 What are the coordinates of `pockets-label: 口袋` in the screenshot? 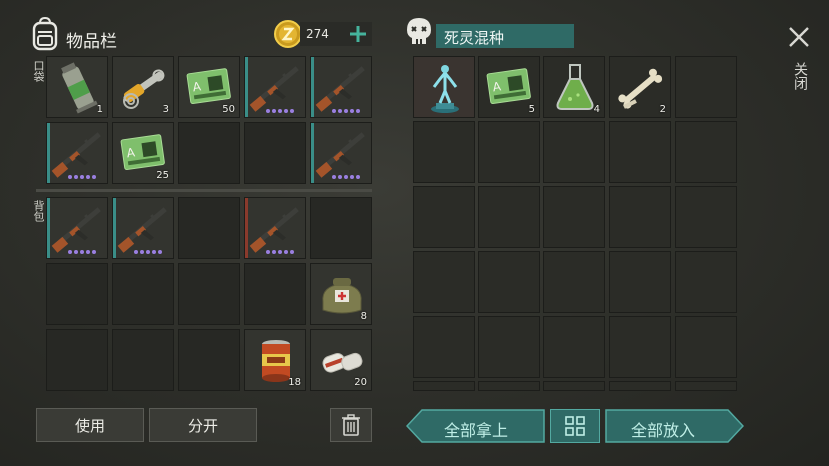 It's located at (38, 71).